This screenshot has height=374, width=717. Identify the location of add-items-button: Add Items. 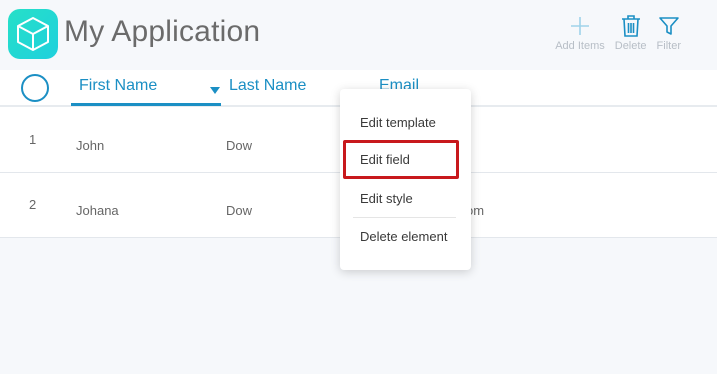
(580, 37).